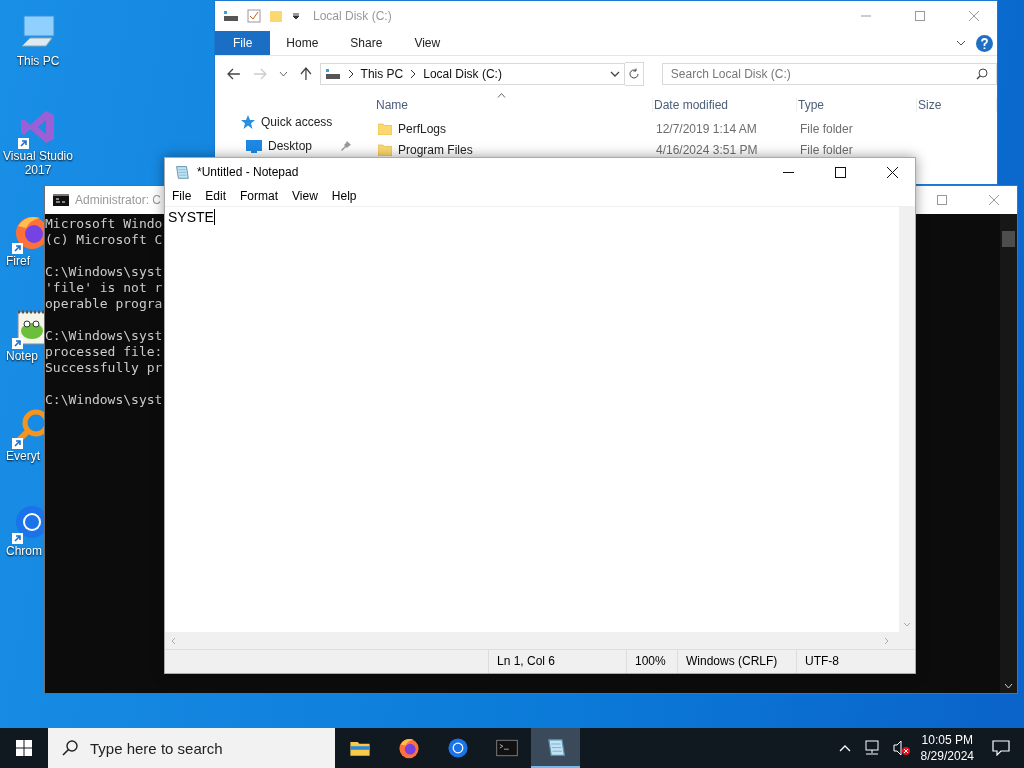  Describe the element at coordinates (435, 149) in the screenshot. I see `file-name: Program Files` at that location.